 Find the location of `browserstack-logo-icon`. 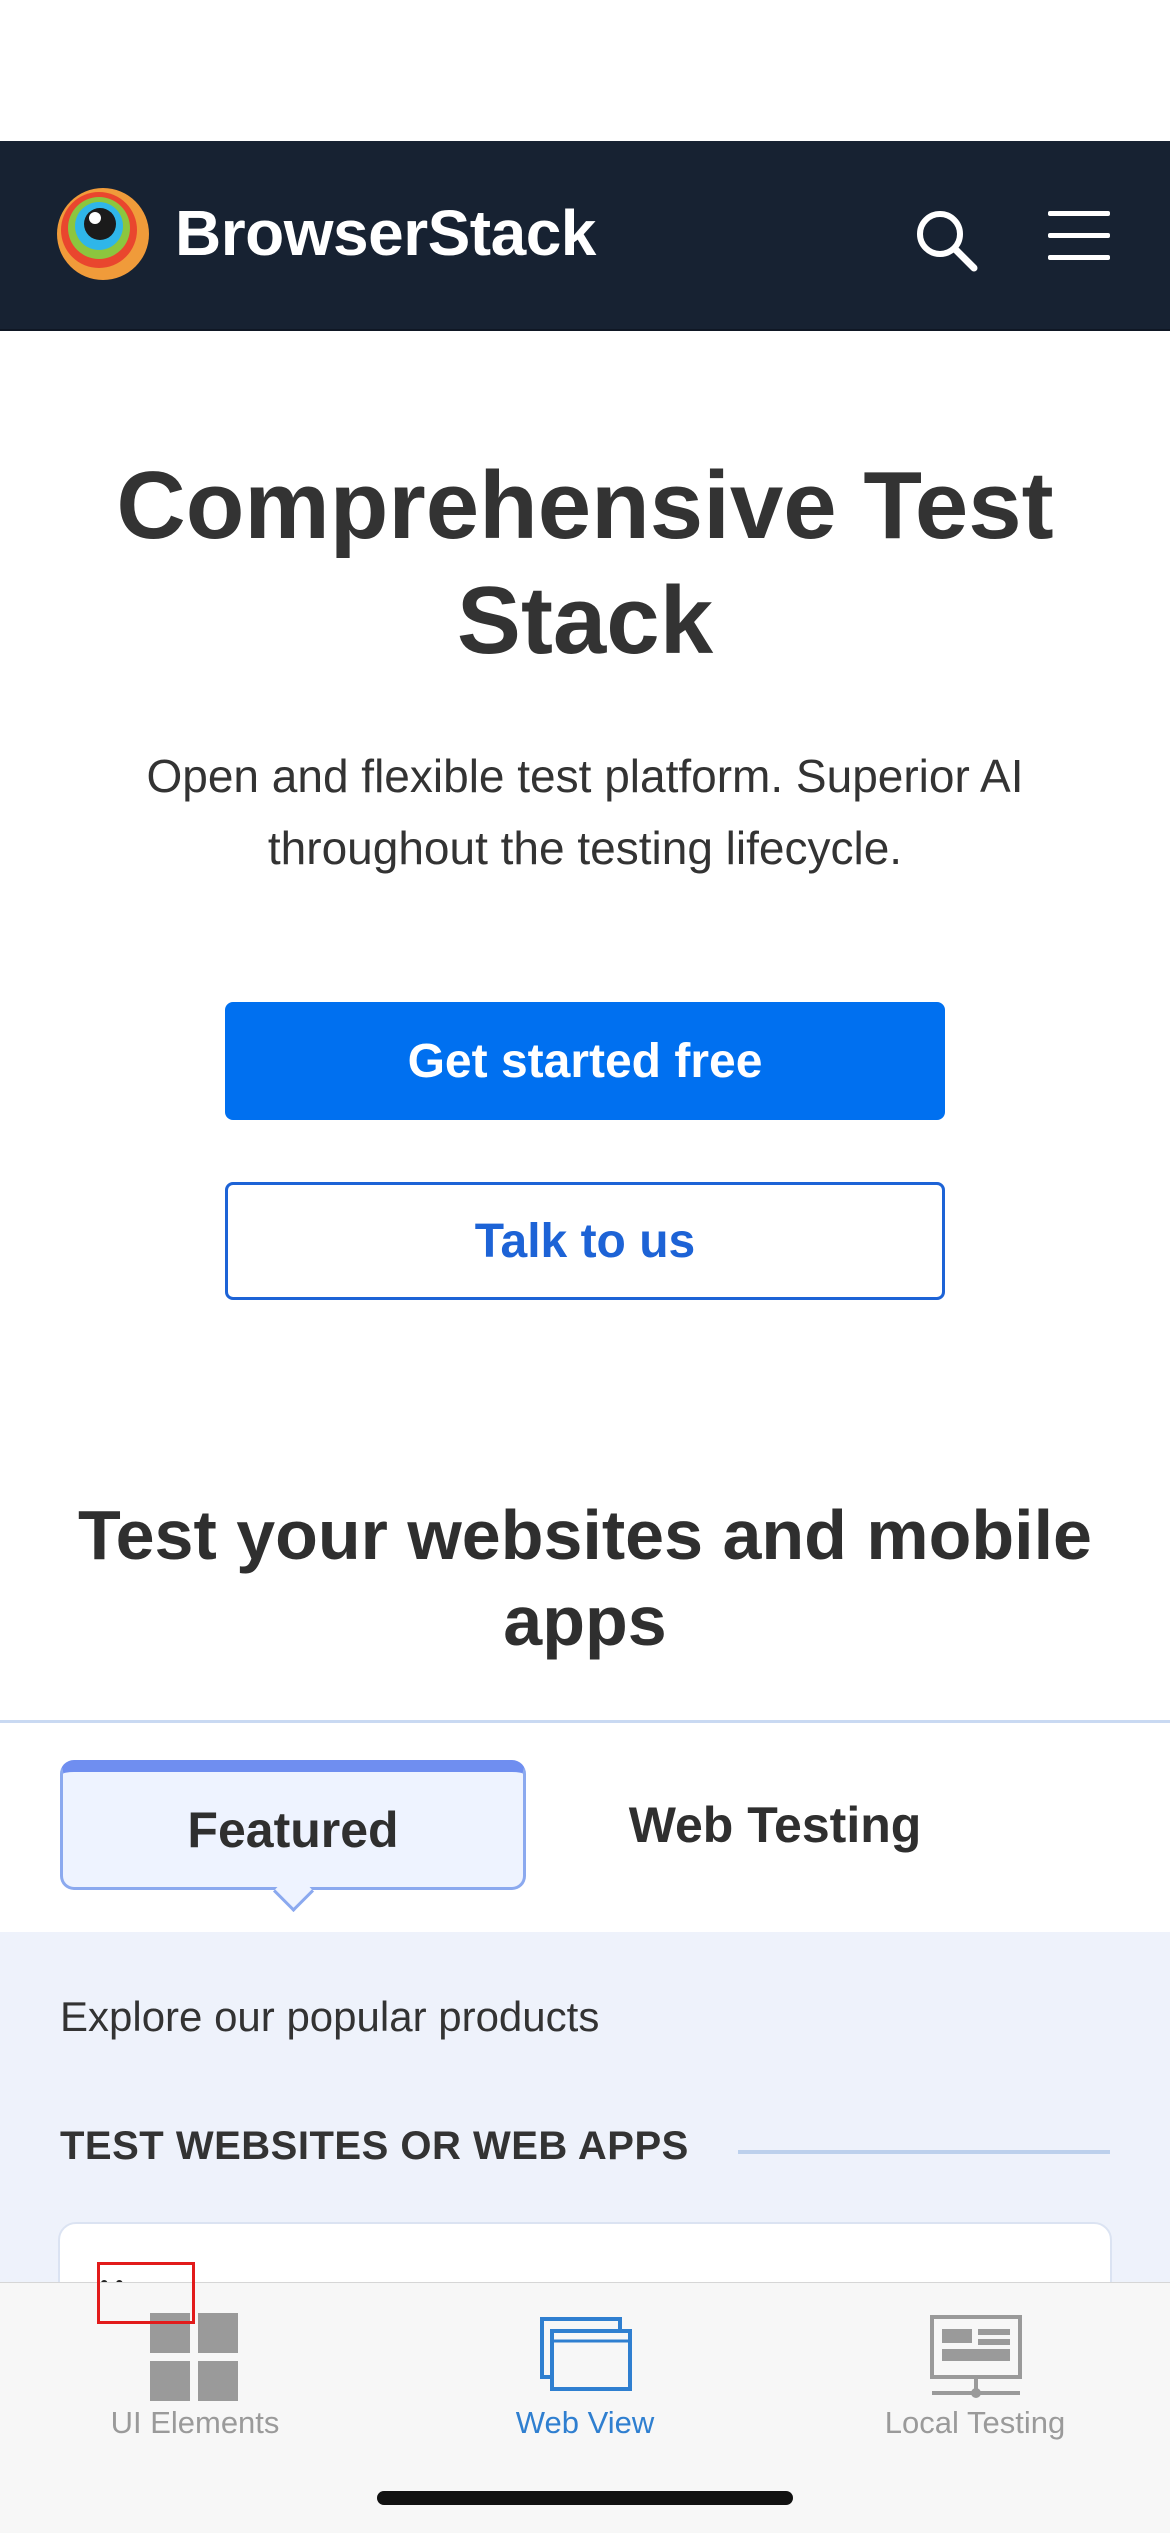

browserstack-logo-icon is located at coordinates (103, 234).